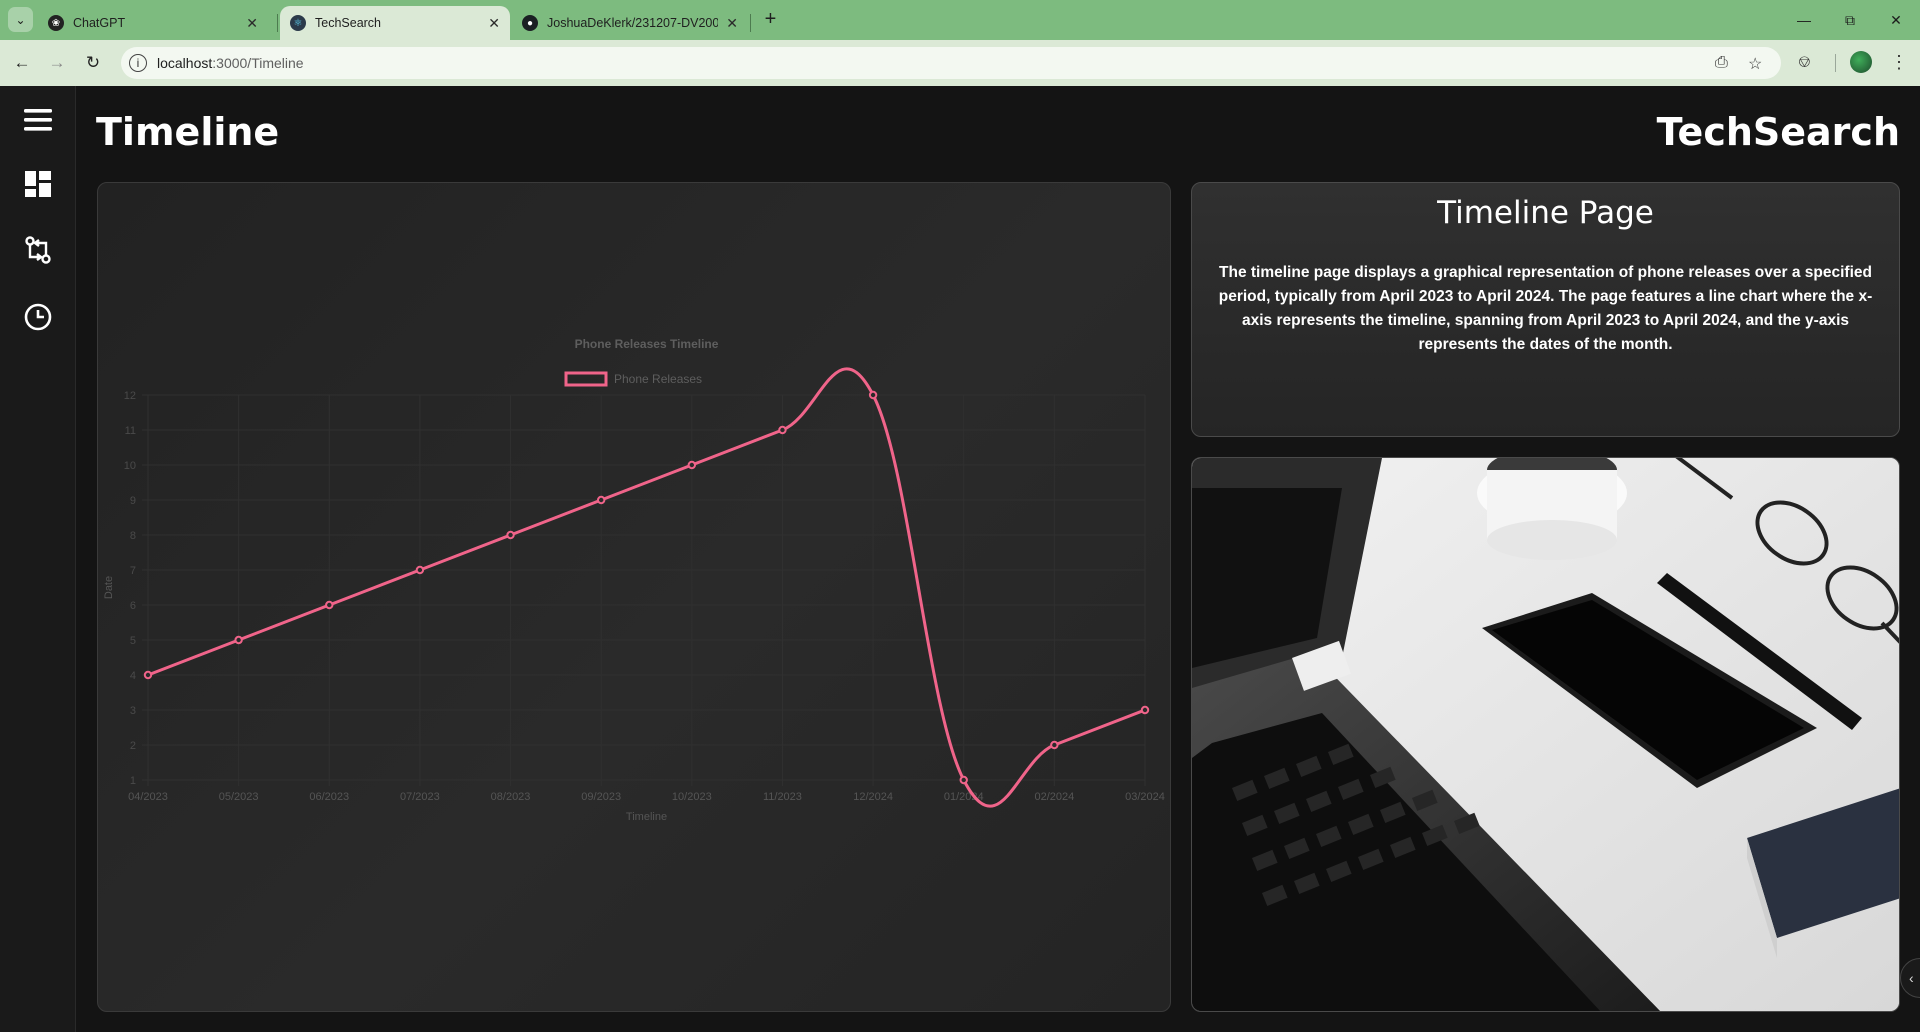 This screenshot has height=1032, width=1920. I want to click on plus-icon: +, so click(770, 19).